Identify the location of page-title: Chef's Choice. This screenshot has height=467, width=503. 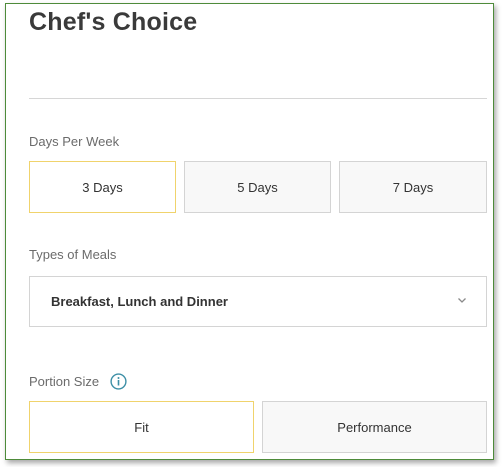
(113, 22).